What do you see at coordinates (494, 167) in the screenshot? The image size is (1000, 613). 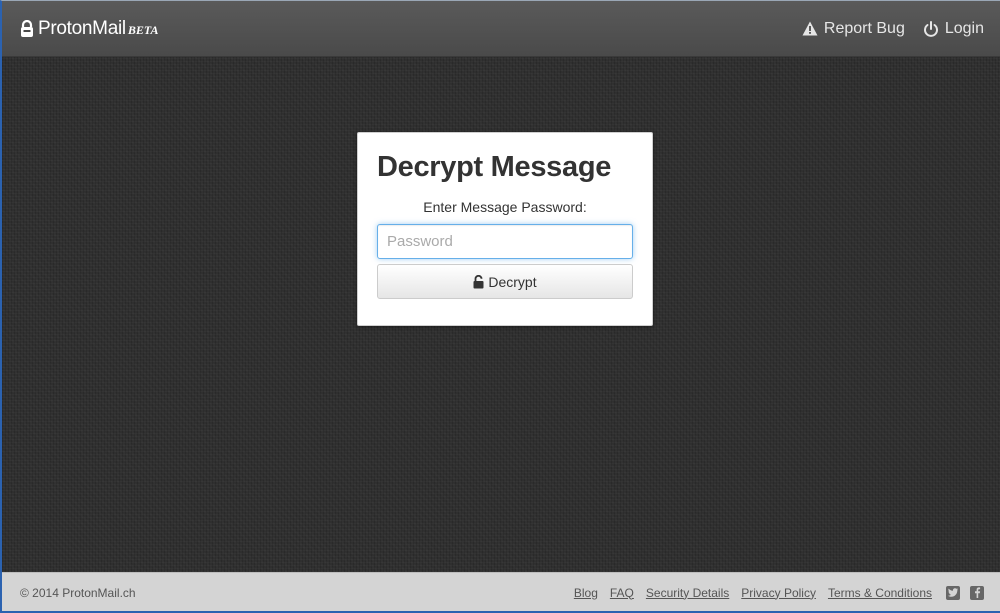 I see `page-title: Decrypt Message` at bounding box center [494, 167].